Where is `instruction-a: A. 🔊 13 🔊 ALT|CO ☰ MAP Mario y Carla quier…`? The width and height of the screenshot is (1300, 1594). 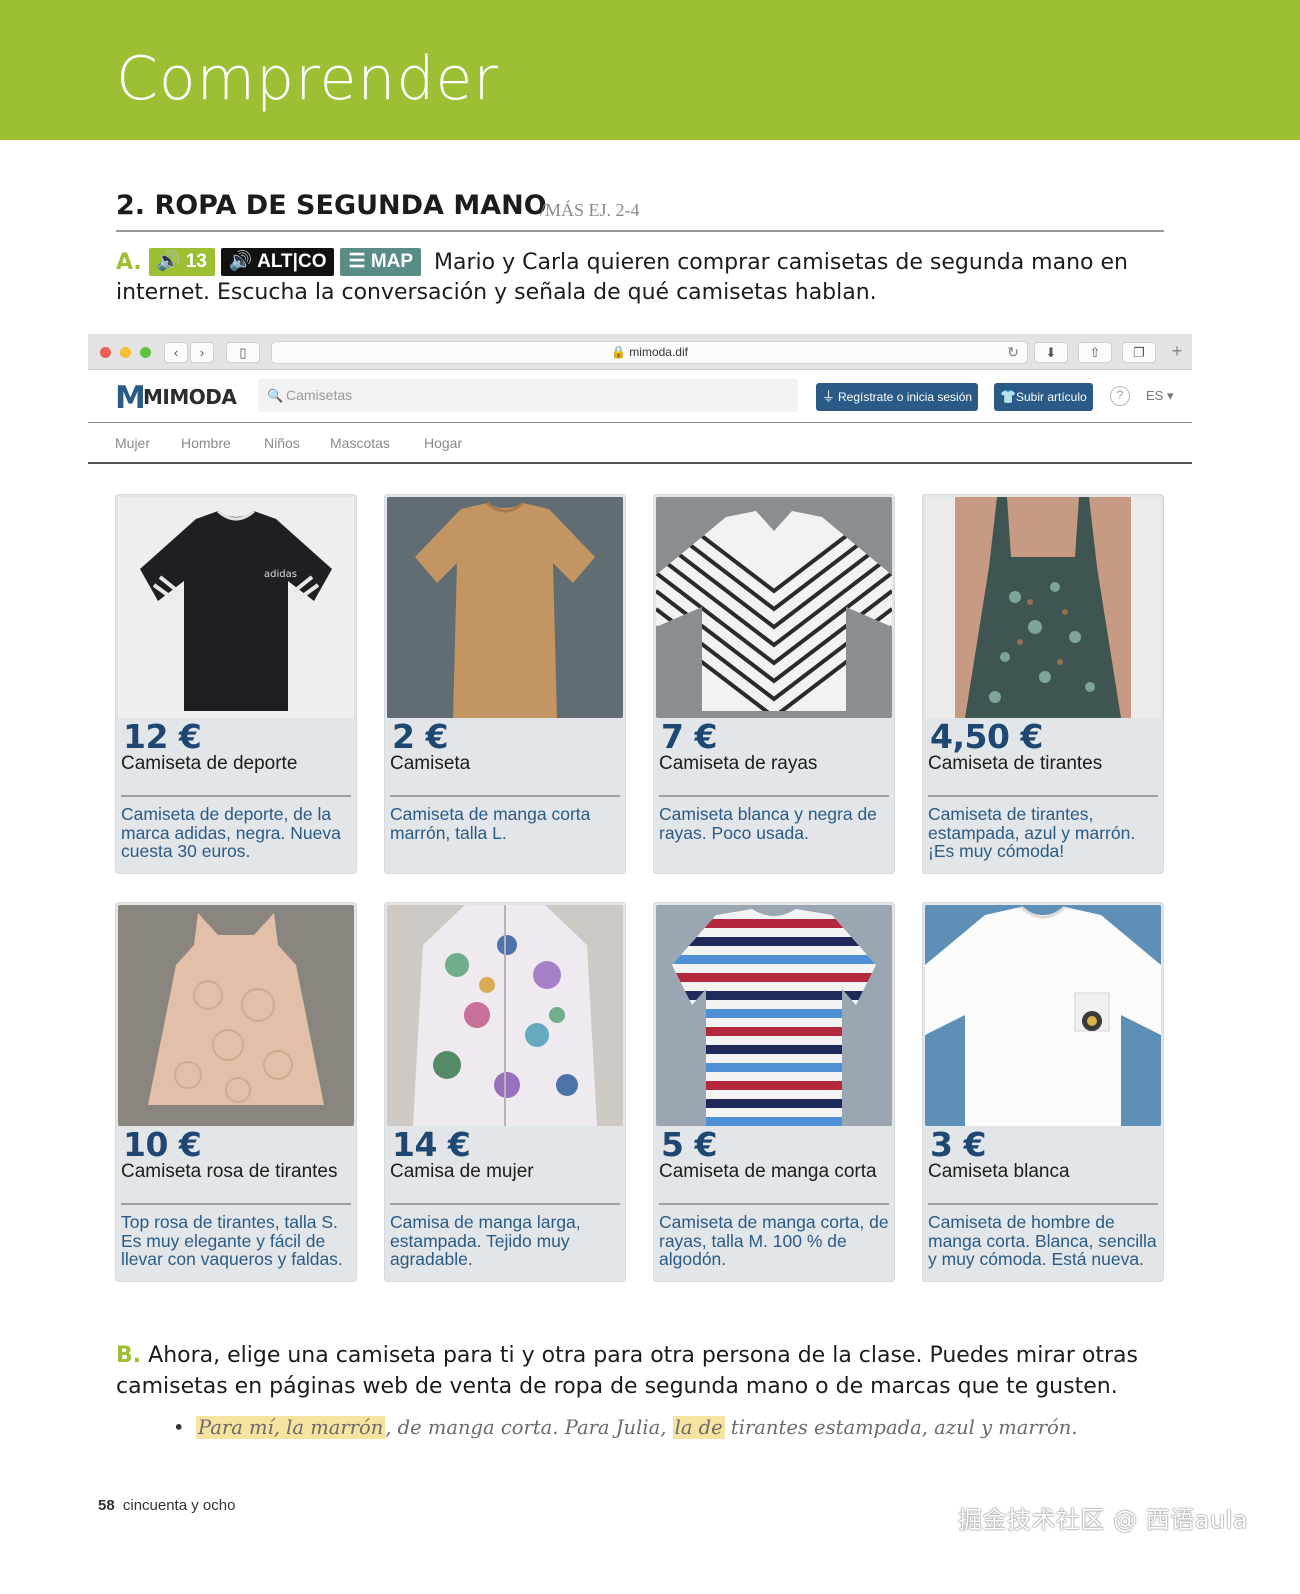 instruction-a: A. 🔊 13 🔊 ALT|CO ☰ MAP Mario y Carla quier… is located at coordinates (646, 278).